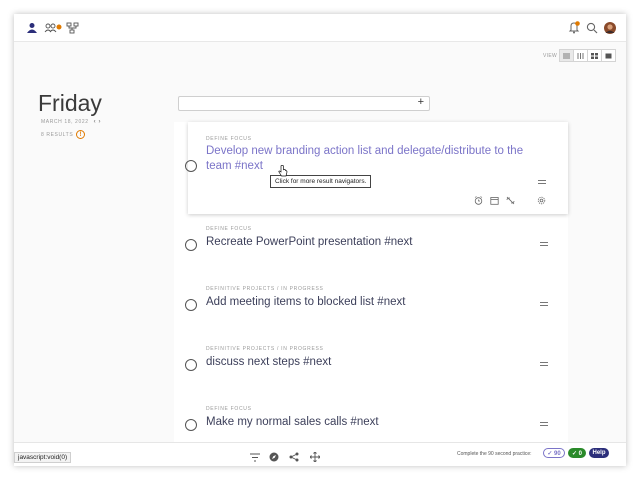 Image resolution: width=640 pixels, height=480 pixels. I want to click on board-view-button, so click(608, 55).